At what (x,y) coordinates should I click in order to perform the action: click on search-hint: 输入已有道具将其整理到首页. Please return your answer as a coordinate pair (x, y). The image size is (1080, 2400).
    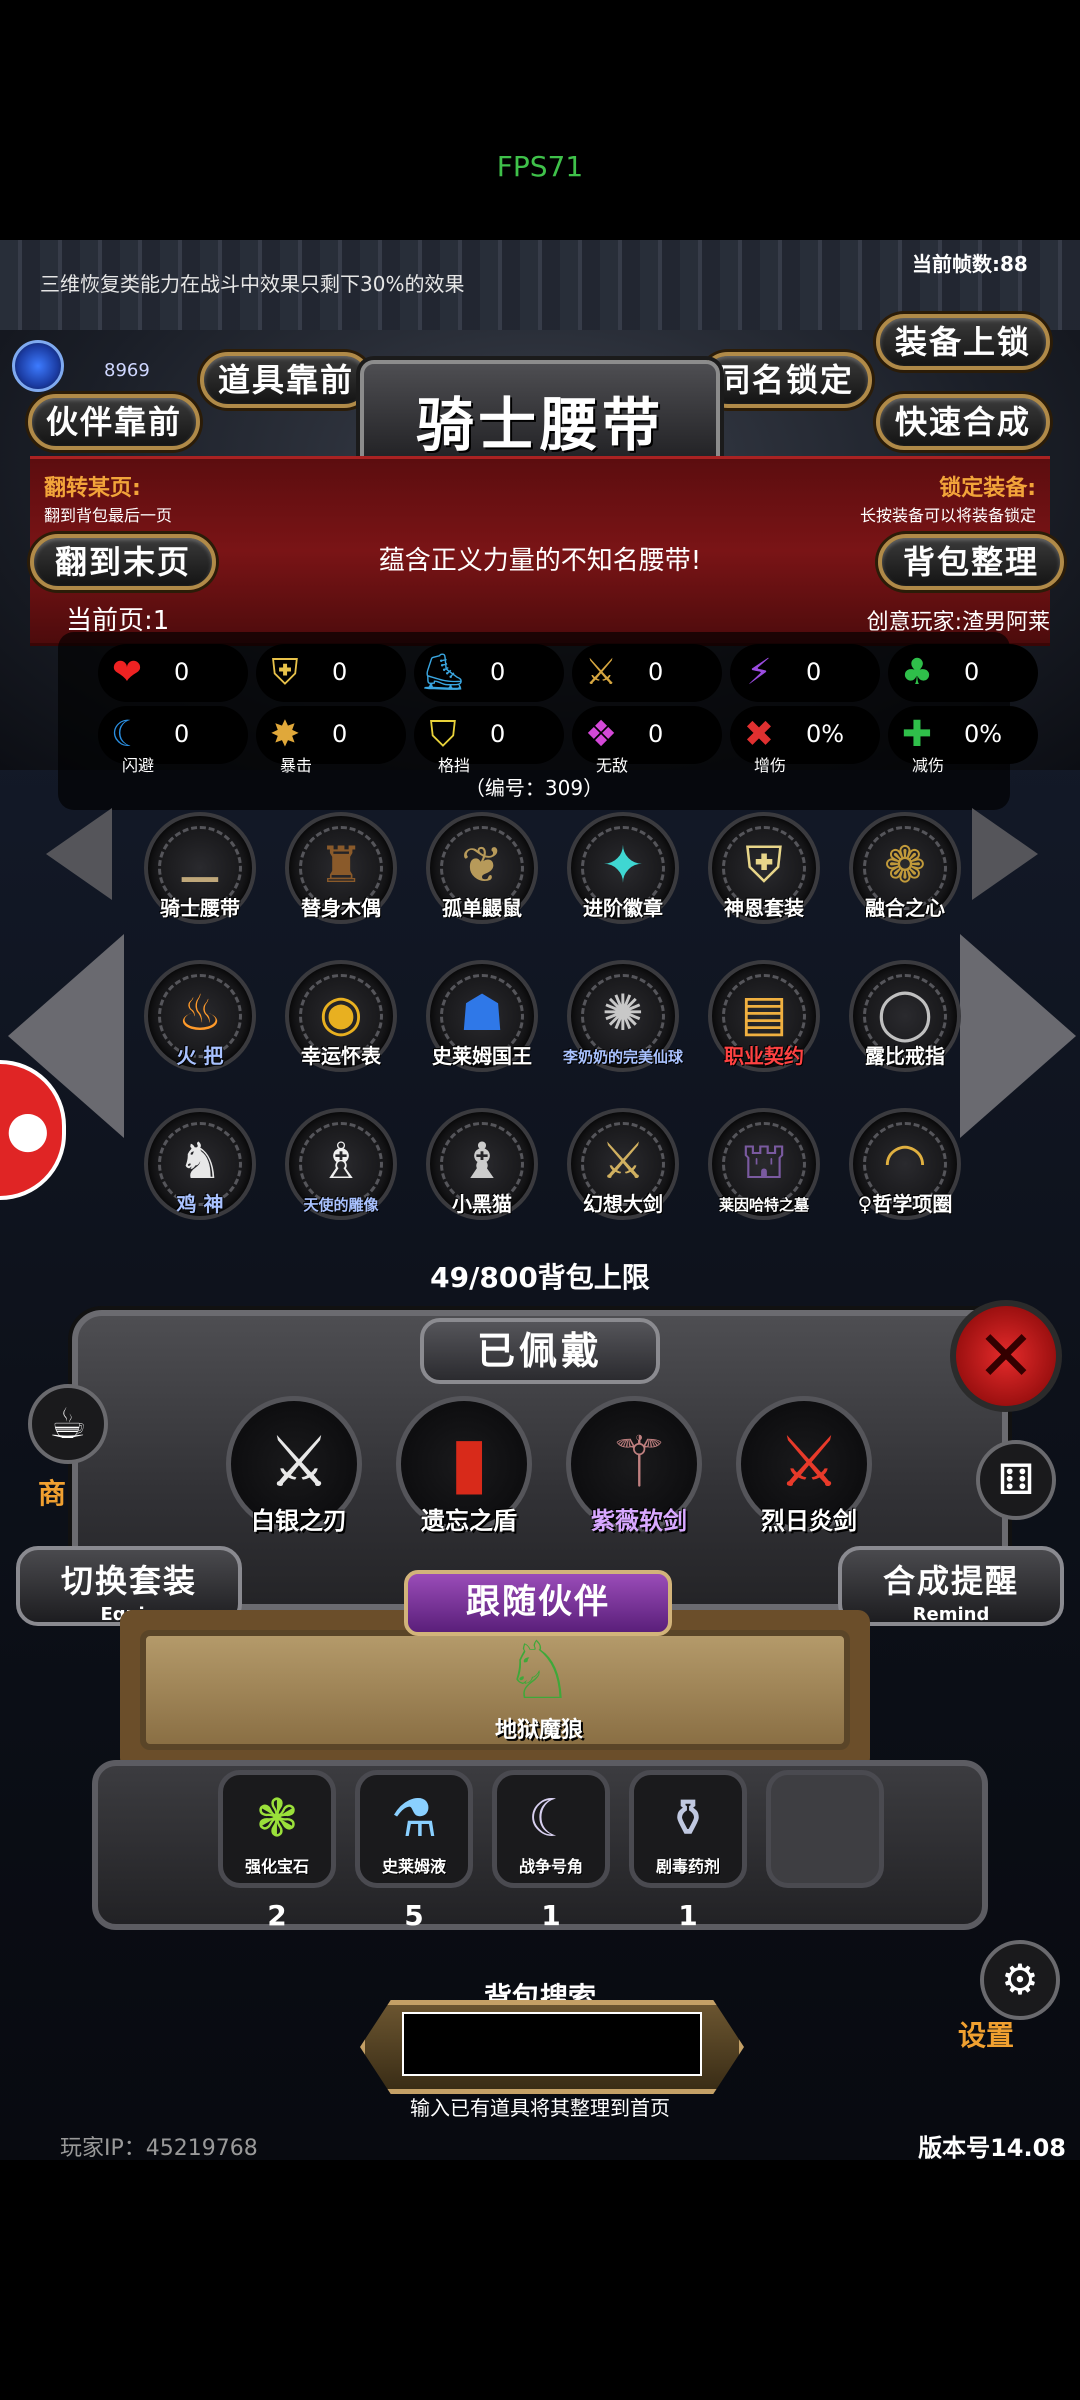
    Looking at the image, I should click on (540, 2108).